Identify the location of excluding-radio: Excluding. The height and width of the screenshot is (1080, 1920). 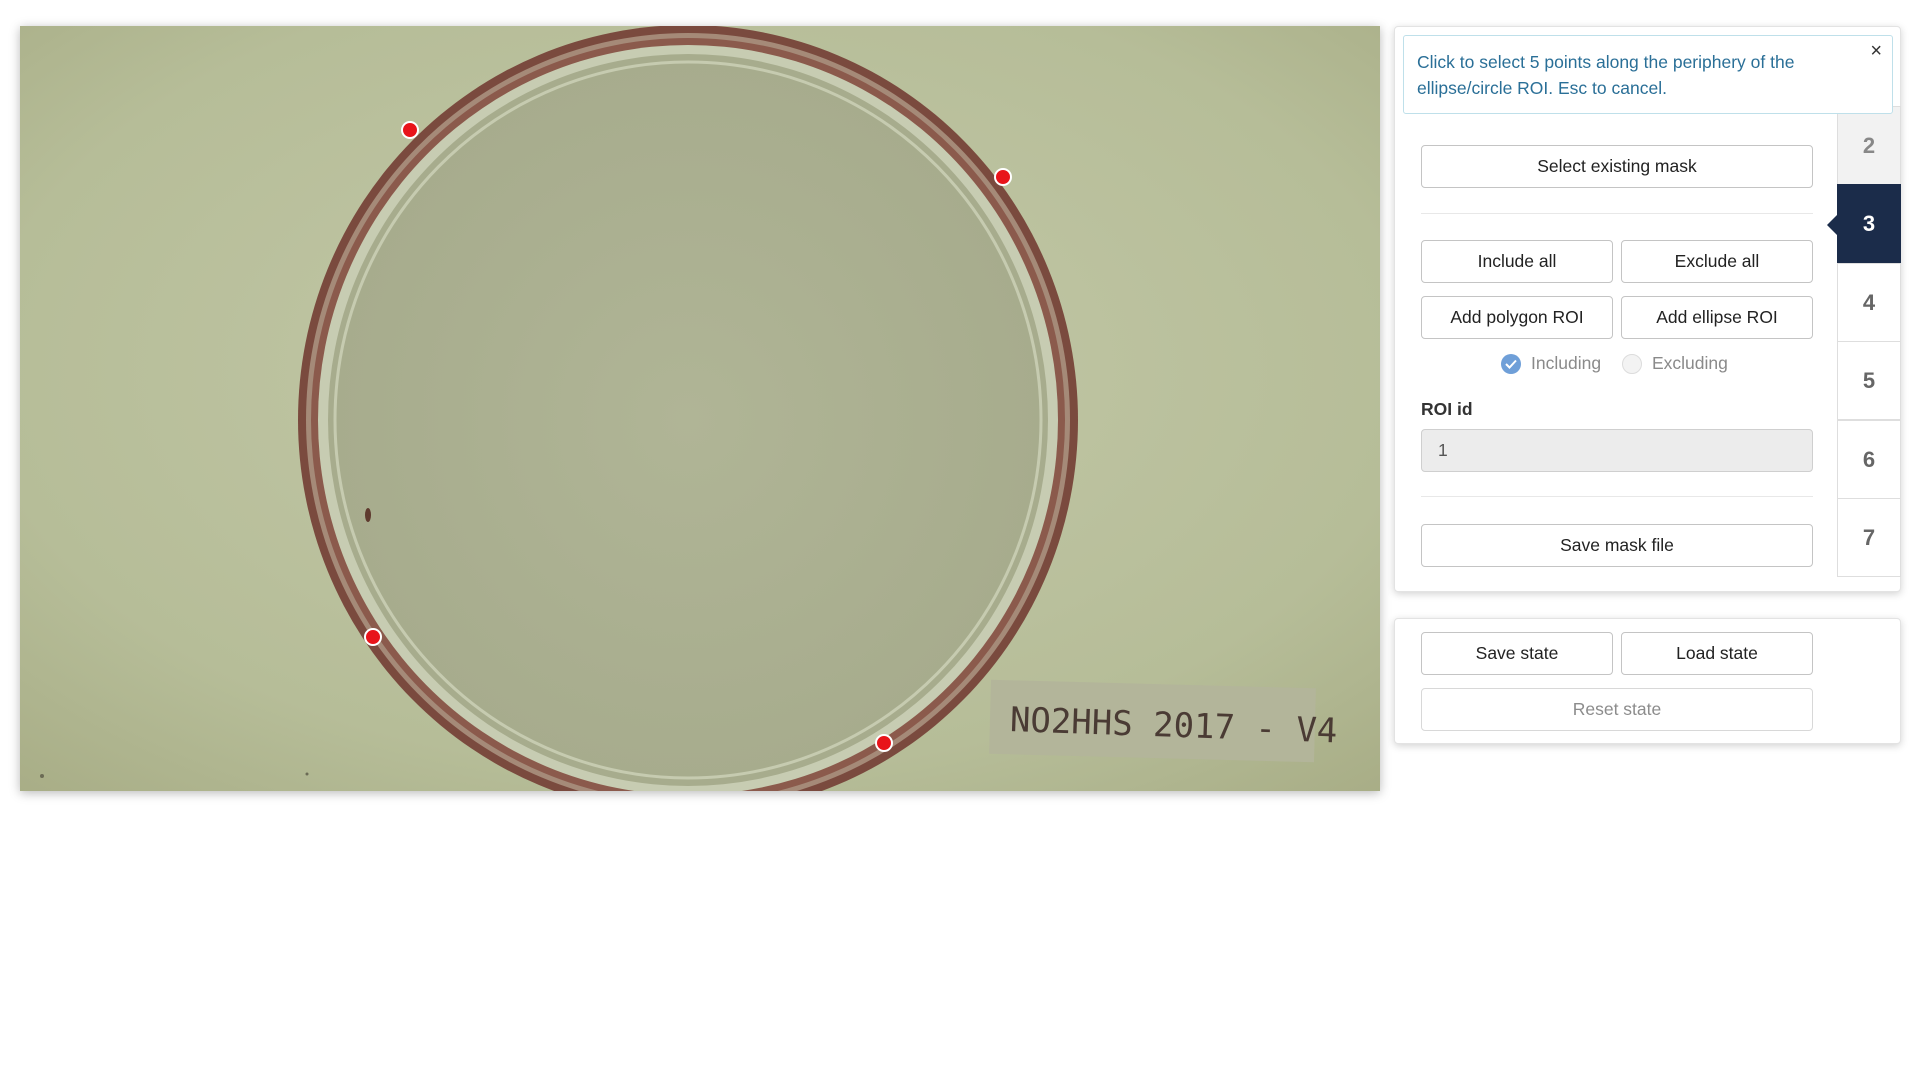
(1675, 363).